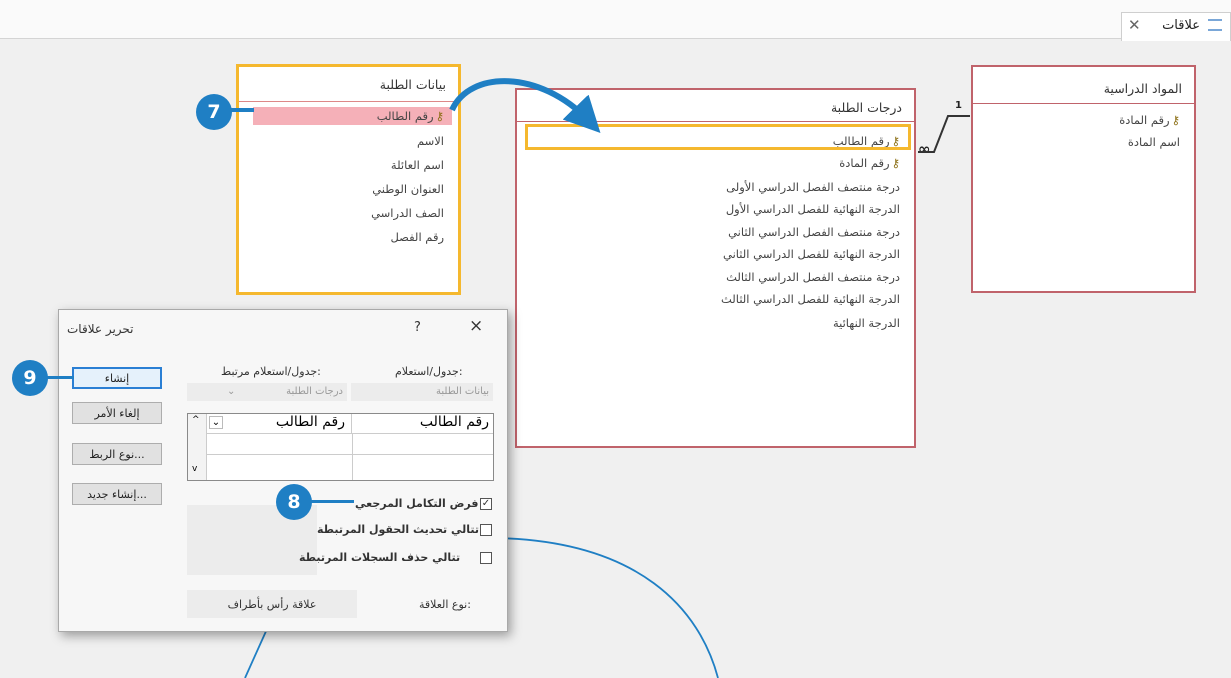 The image size is (1231, 678). I want to click on cascade-update-label: تتالي تحديث الحقول المرتبطة, so click(398, 529).